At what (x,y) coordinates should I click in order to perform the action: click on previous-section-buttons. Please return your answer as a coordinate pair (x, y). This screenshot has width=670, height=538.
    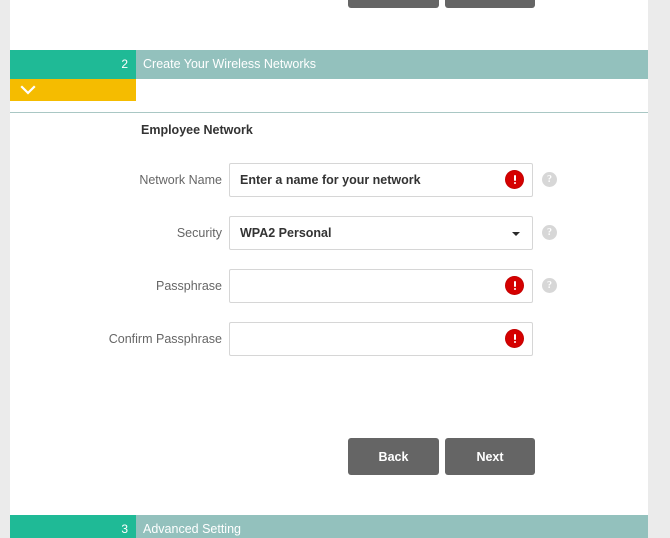
    Looking at the image, I should click on (329, 4).